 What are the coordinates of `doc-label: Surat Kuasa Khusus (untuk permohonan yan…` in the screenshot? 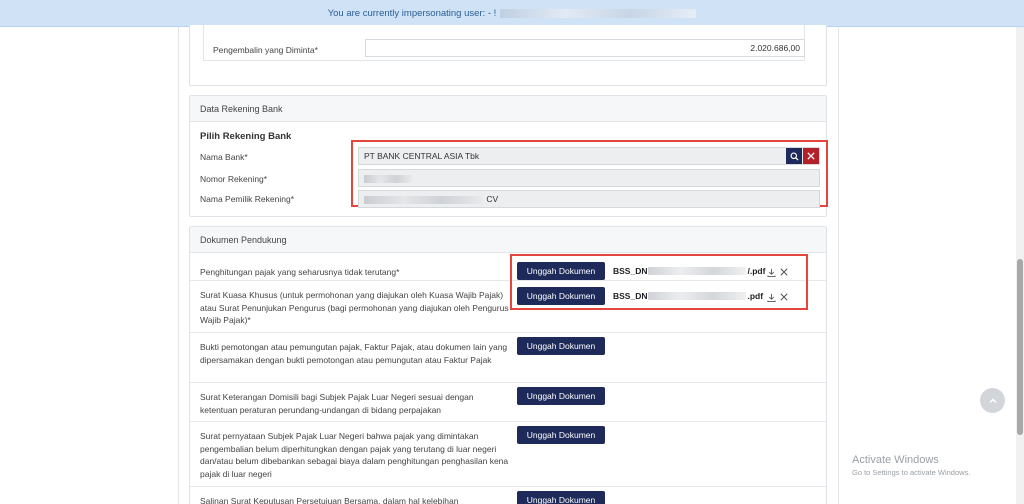 It's located at (354, 307).